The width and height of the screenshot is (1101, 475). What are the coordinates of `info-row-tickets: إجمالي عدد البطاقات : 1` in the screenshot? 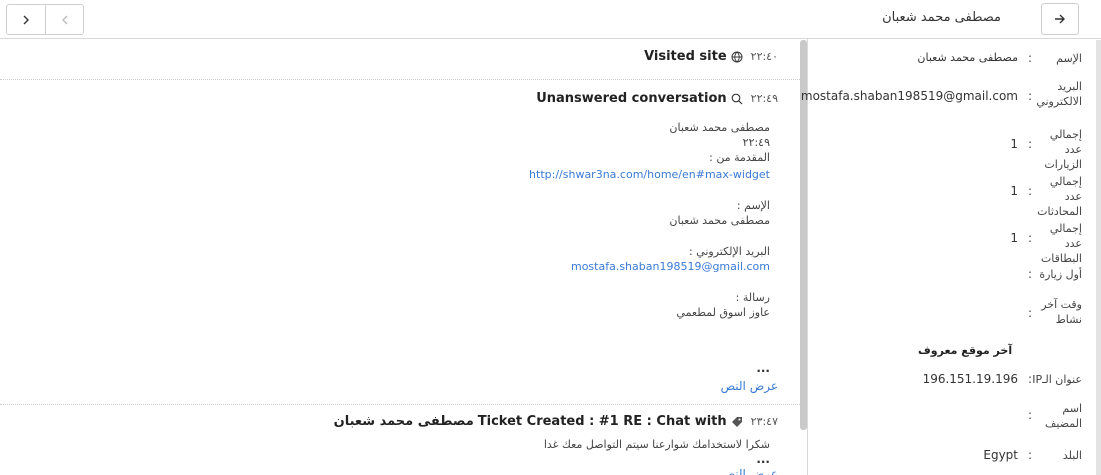 It's located at (952, 243).